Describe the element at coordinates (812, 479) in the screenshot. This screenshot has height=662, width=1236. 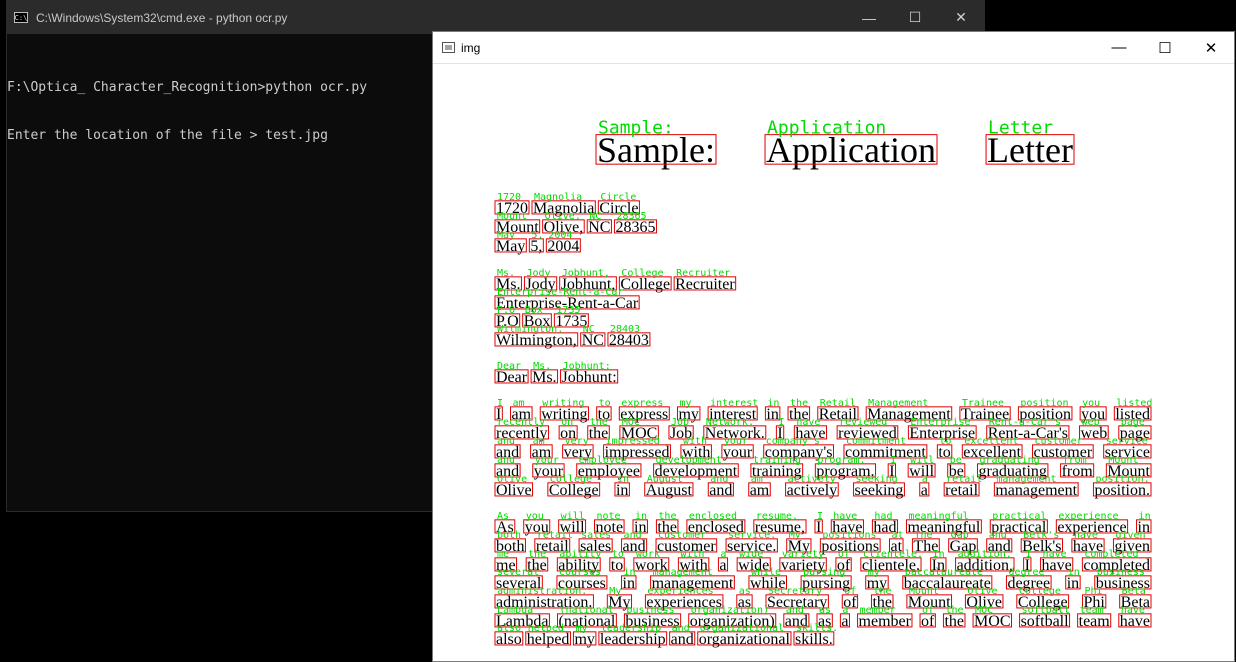
I see `ocr-label: actively` at that location.